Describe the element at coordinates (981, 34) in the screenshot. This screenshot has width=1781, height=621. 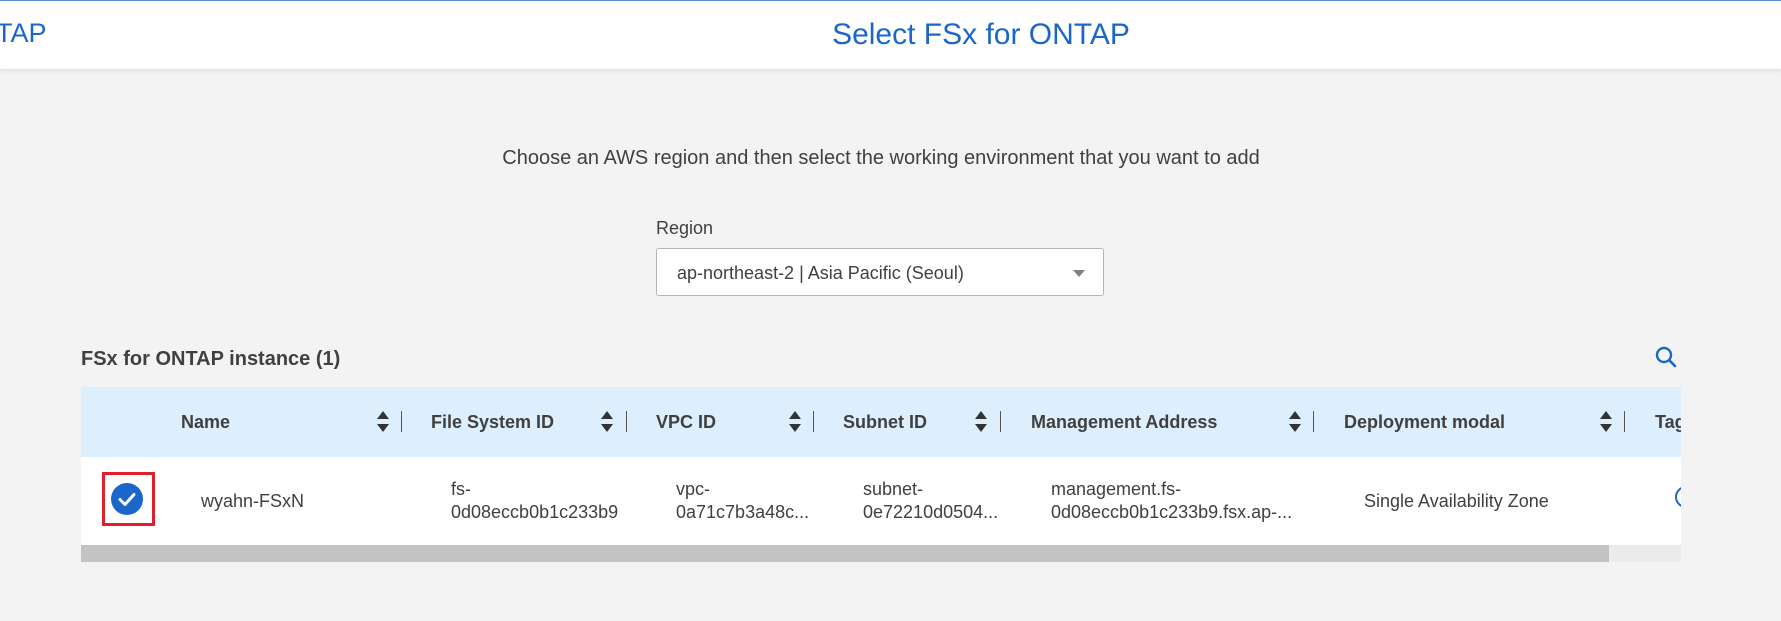
I see `page-title: Select FSx for ONTAP` at that location.